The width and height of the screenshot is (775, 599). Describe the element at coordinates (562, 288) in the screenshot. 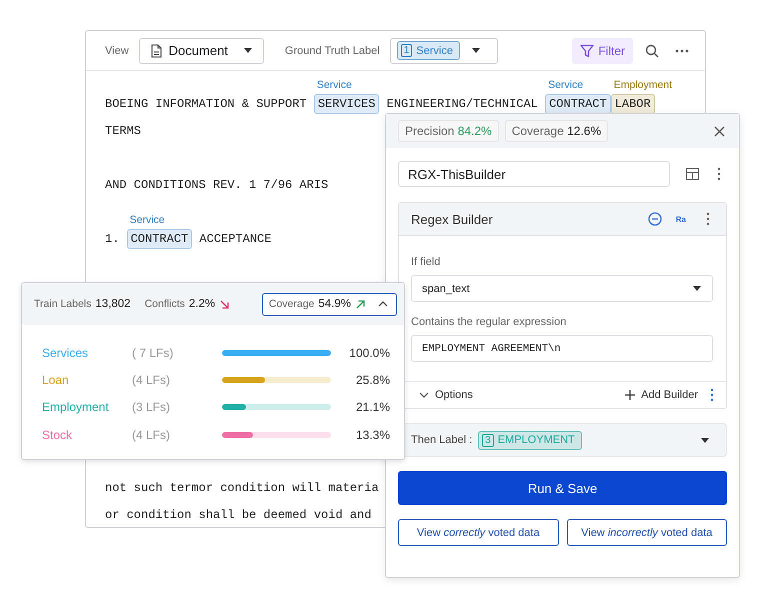

I see `field-select: span_text` at that location.